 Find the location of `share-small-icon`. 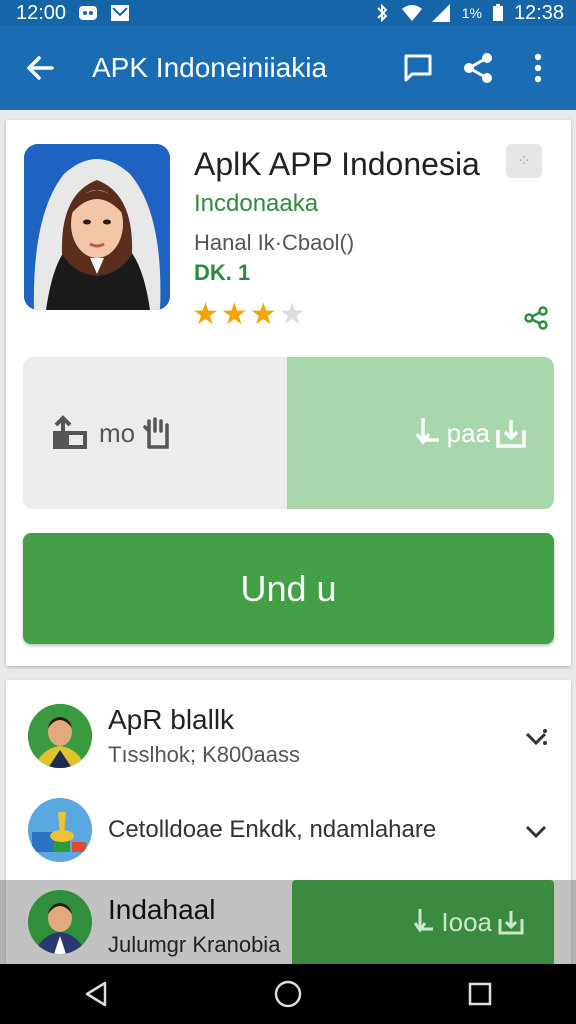

share-small-icon is located at coordinates (536, 318).